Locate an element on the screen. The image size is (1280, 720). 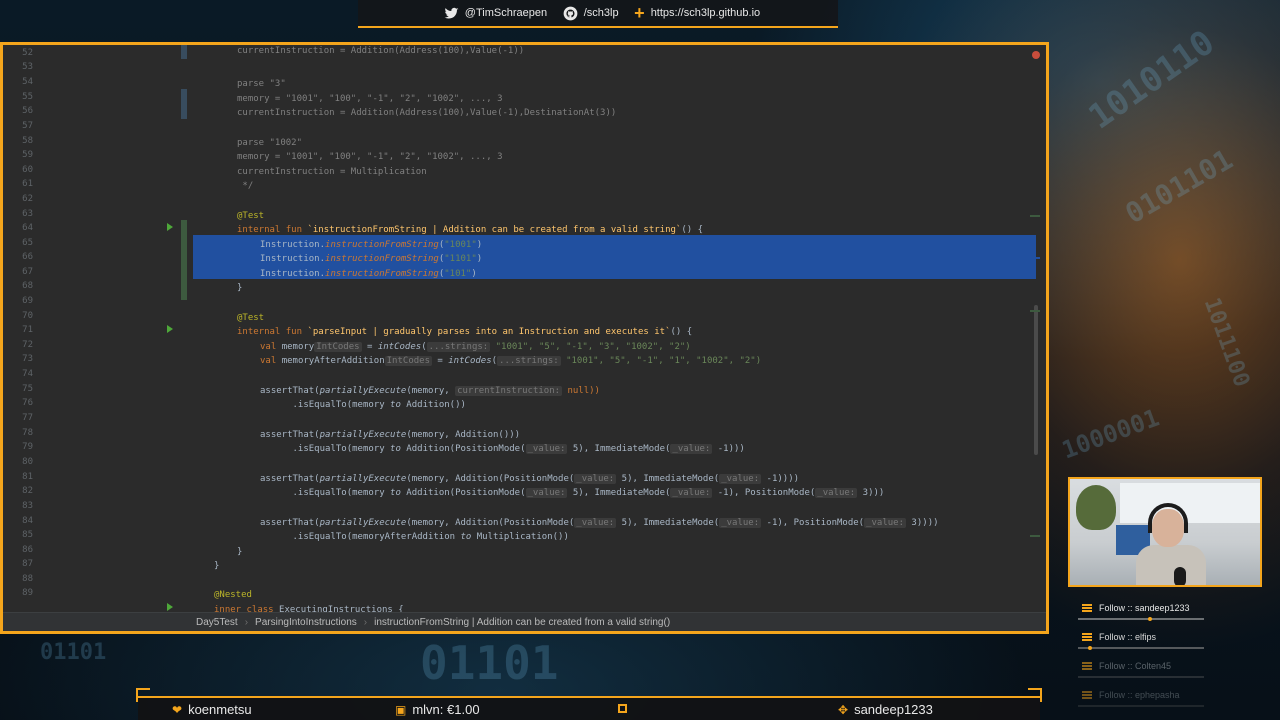
latest-donation: ▣ mlvn: €1.00 is located at coordinates (437, 709).